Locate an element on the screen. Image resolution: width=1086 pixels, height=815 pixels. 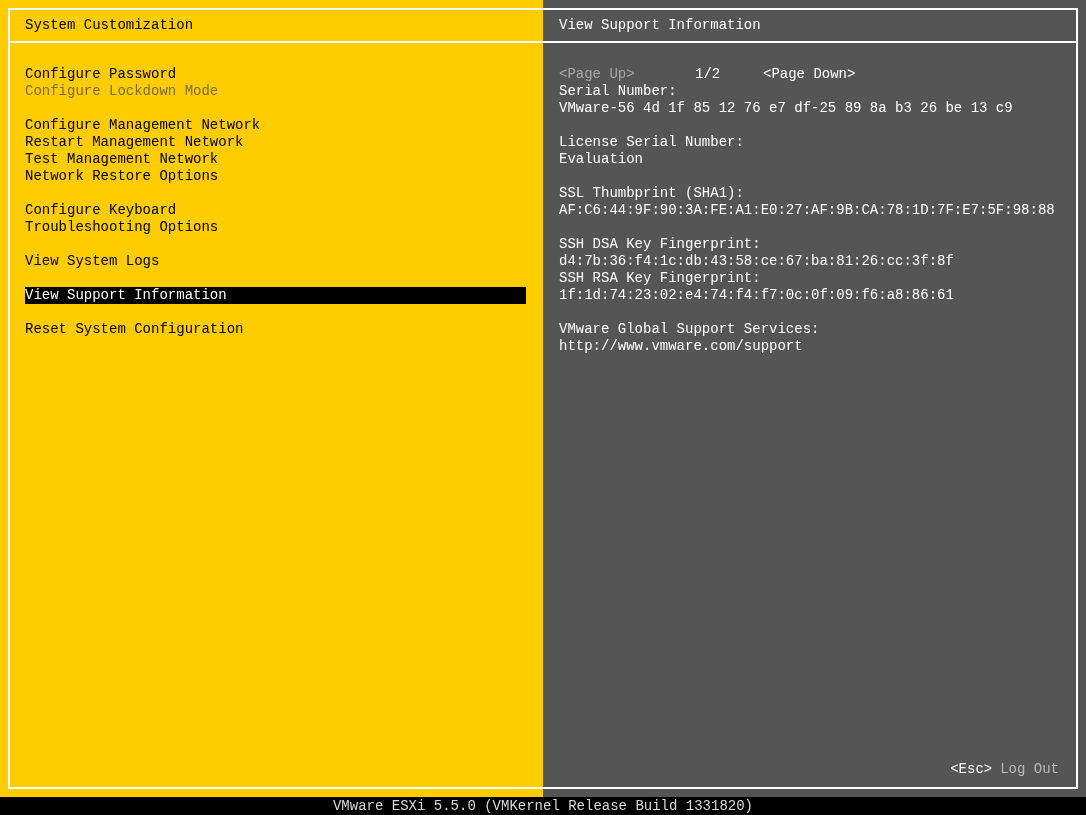
info-label: License Serial Number: is located at coordinates (652, 142).